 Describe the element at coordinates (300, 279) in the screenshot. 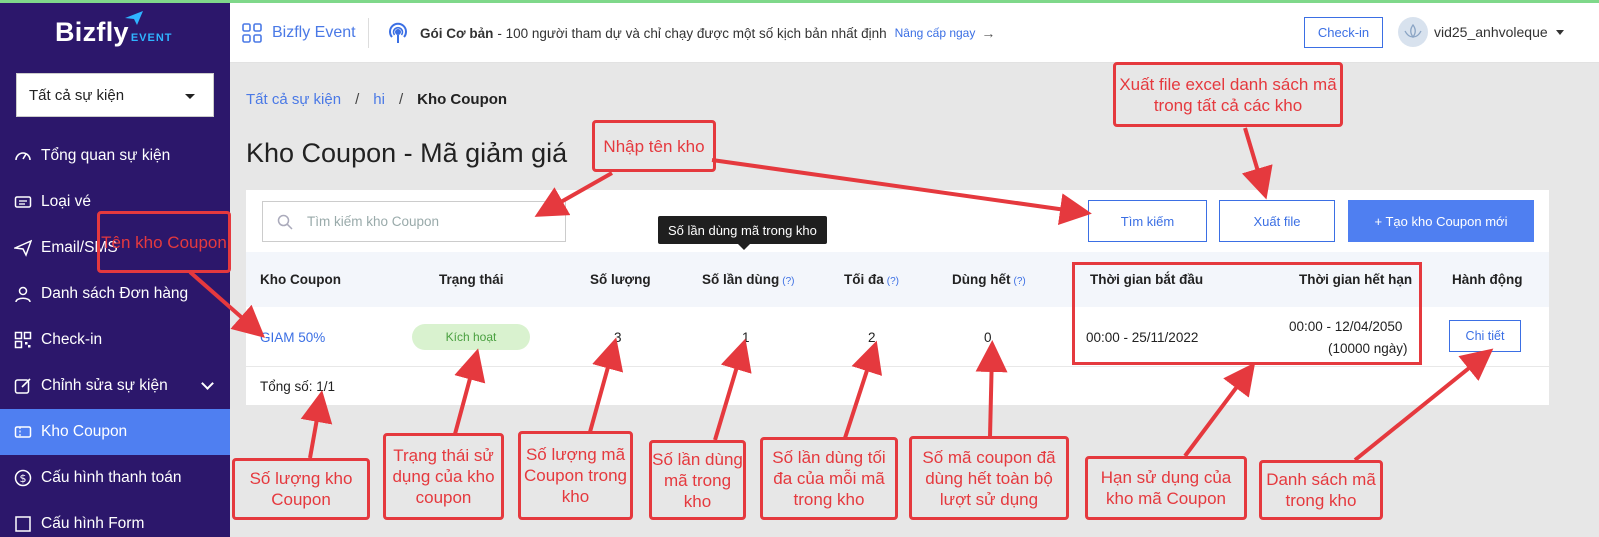

I see `th-name: Kho Coupon` at that location.